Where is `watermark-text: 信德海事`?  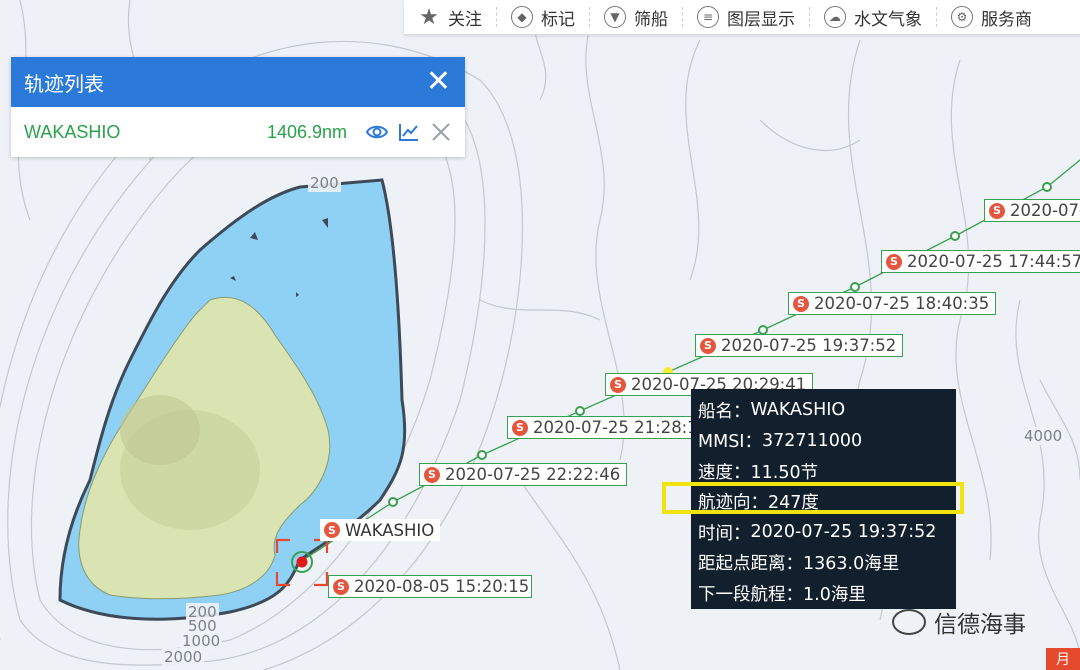
watermark-text: 信德海事 is located at coordinates (980, 625).